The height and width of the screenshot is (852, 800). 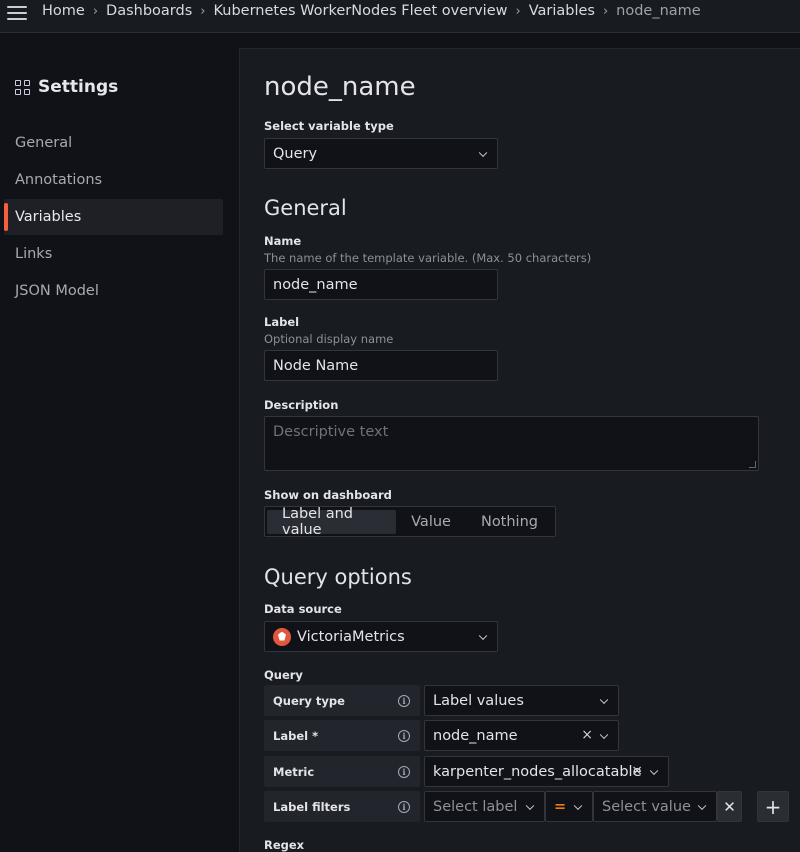 I want to click on name-label: Name, so click(x=283, y=241).